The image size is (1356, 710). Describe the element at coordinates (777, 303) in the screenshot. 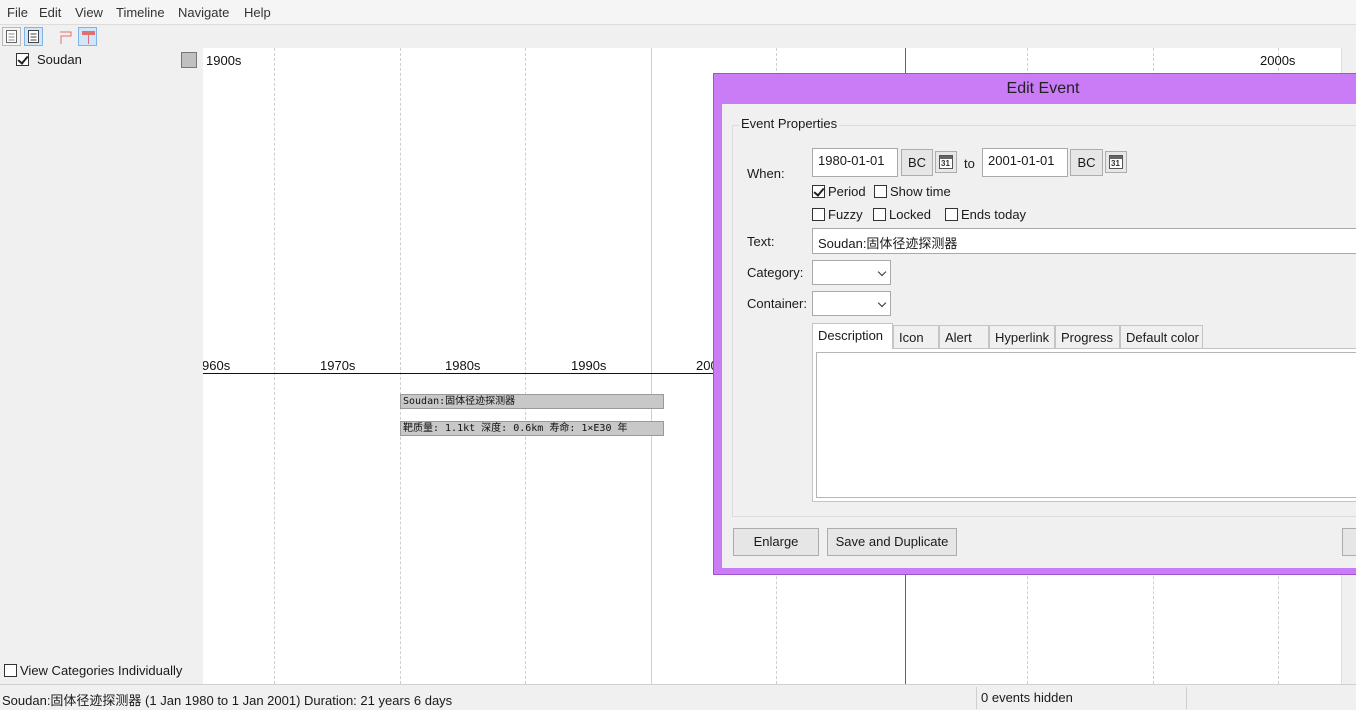

I see `container-label: Container:` at that location.